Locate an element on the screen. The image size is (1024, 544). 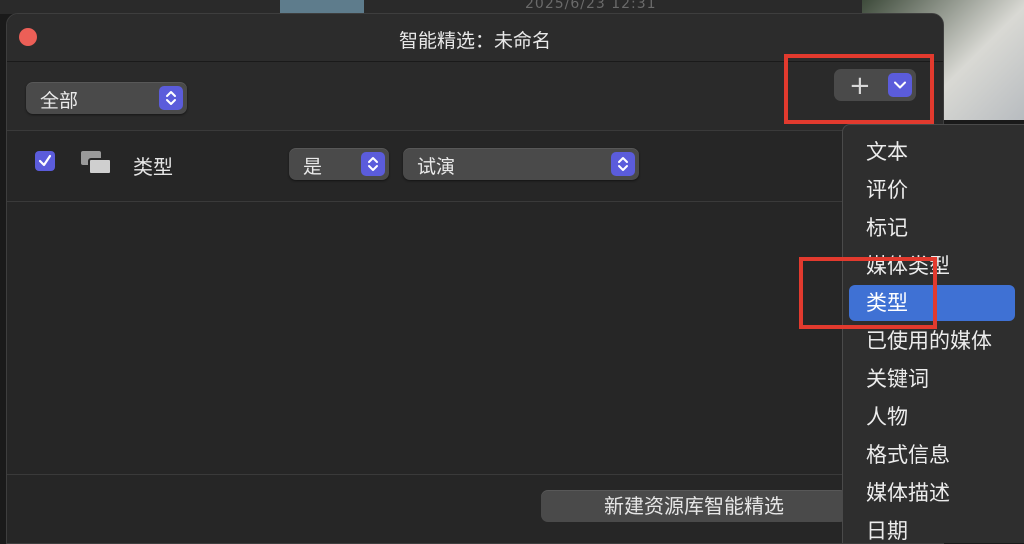
rule-value-popup: 试演 is located at coordinates (521, 164).